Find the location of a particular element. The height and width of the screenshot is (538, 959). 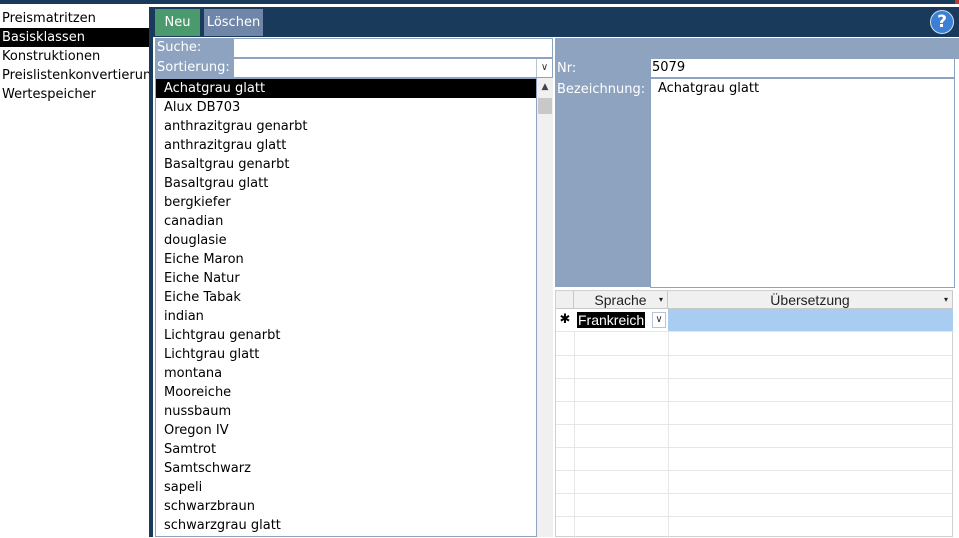

list-item: Mooreiche is located at coordinates (346, 392).